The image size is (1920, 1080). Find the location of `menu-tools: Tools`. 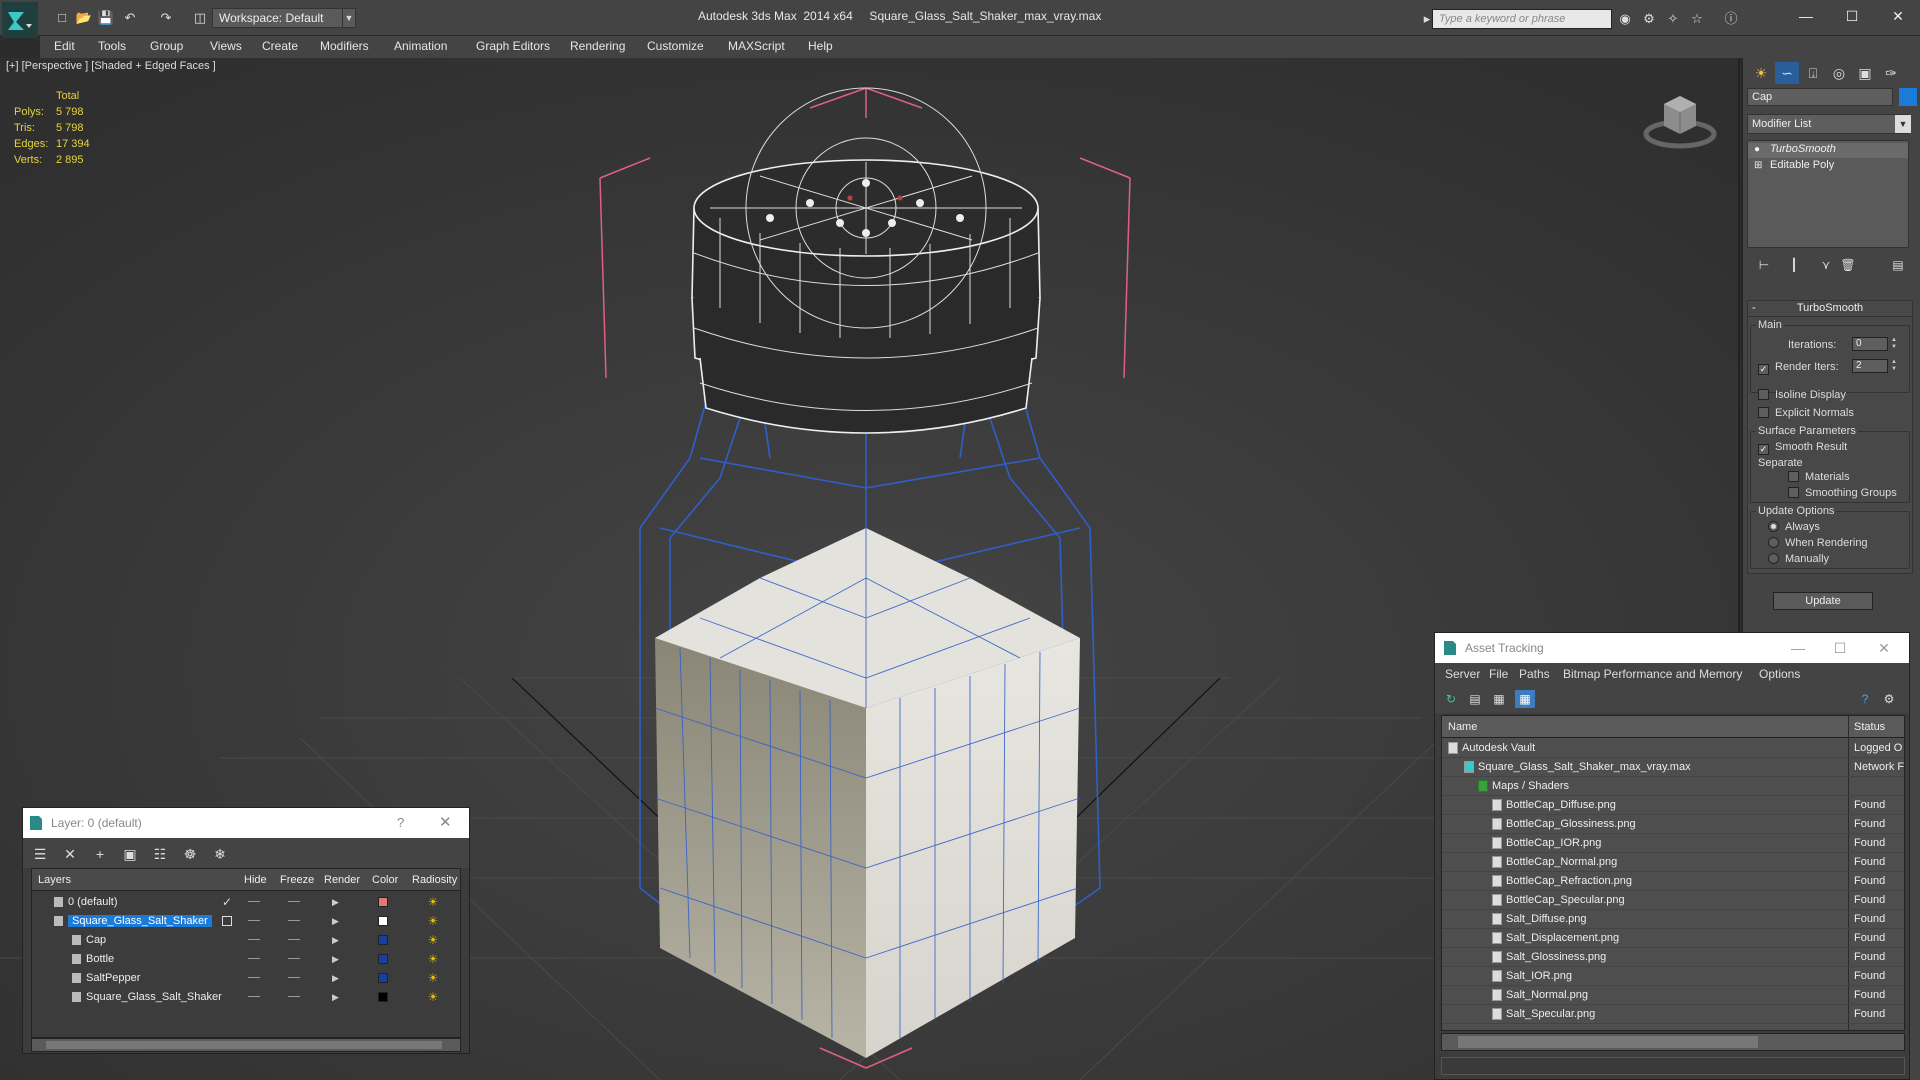

menu-tools: Tools is located at coordinates (112, 46).